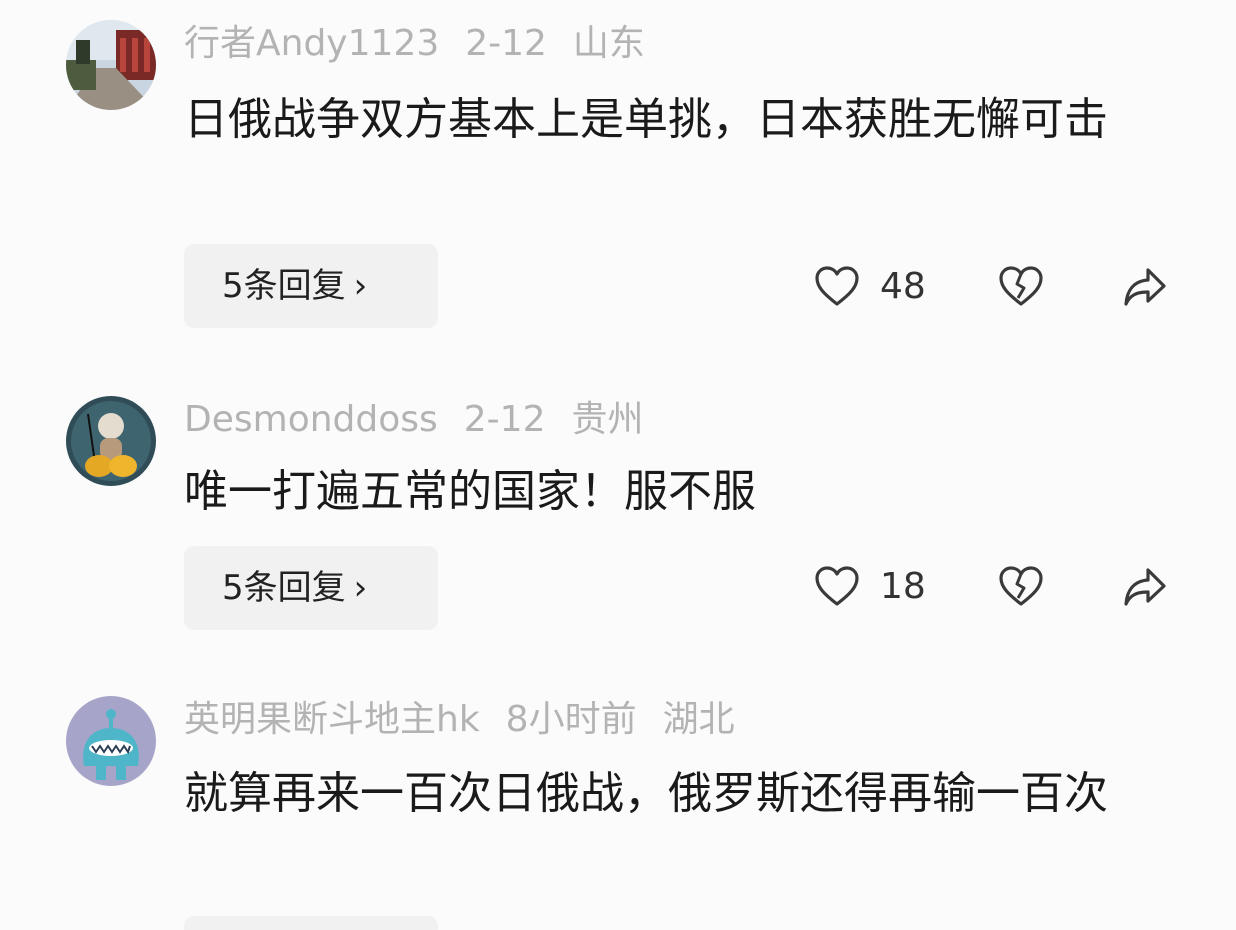 The width and height of the screenshot is (1236, 930). What do you see at coordinates (607, 419) in the screenshot?
I see `comment-location: 贵州` at bounding box center [607, 419].